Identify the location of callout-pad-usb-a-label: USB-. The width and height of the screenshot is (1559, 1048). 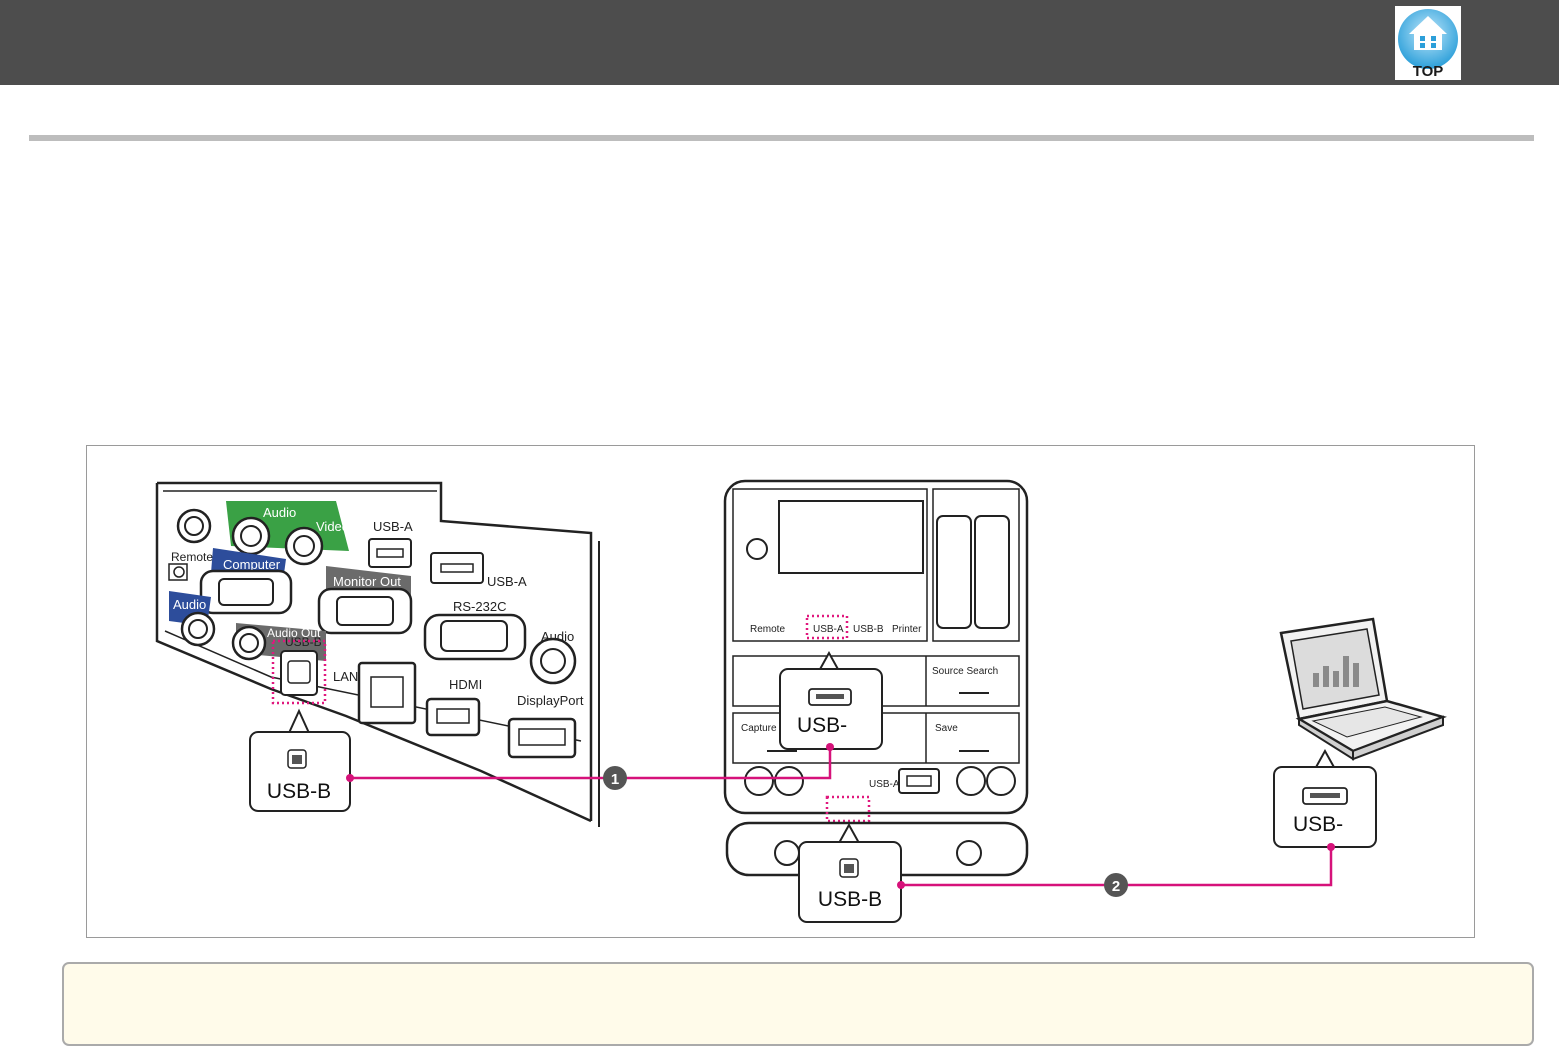
(822, 725).